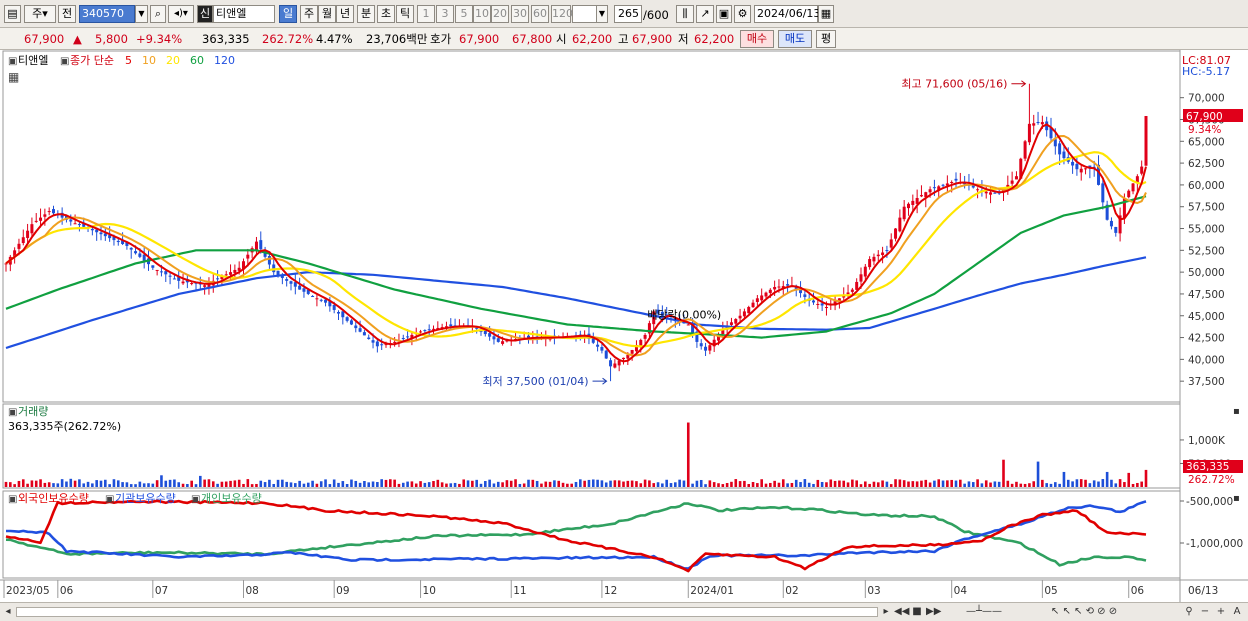  What do you see at coordinates (683, 39) in the screenshot?
I see `low-label: 저` at bounding box center [683, 39].